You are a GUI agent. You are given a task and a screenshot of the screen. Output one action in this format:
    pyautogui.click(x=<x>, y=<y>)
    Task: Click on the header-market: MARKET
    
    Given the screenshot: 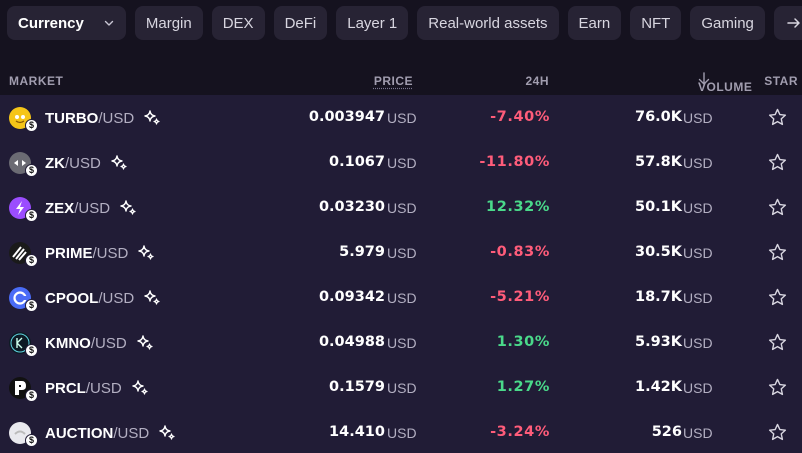 What is the action you would take?
    pyautogui.click(x=36, y=81)
    